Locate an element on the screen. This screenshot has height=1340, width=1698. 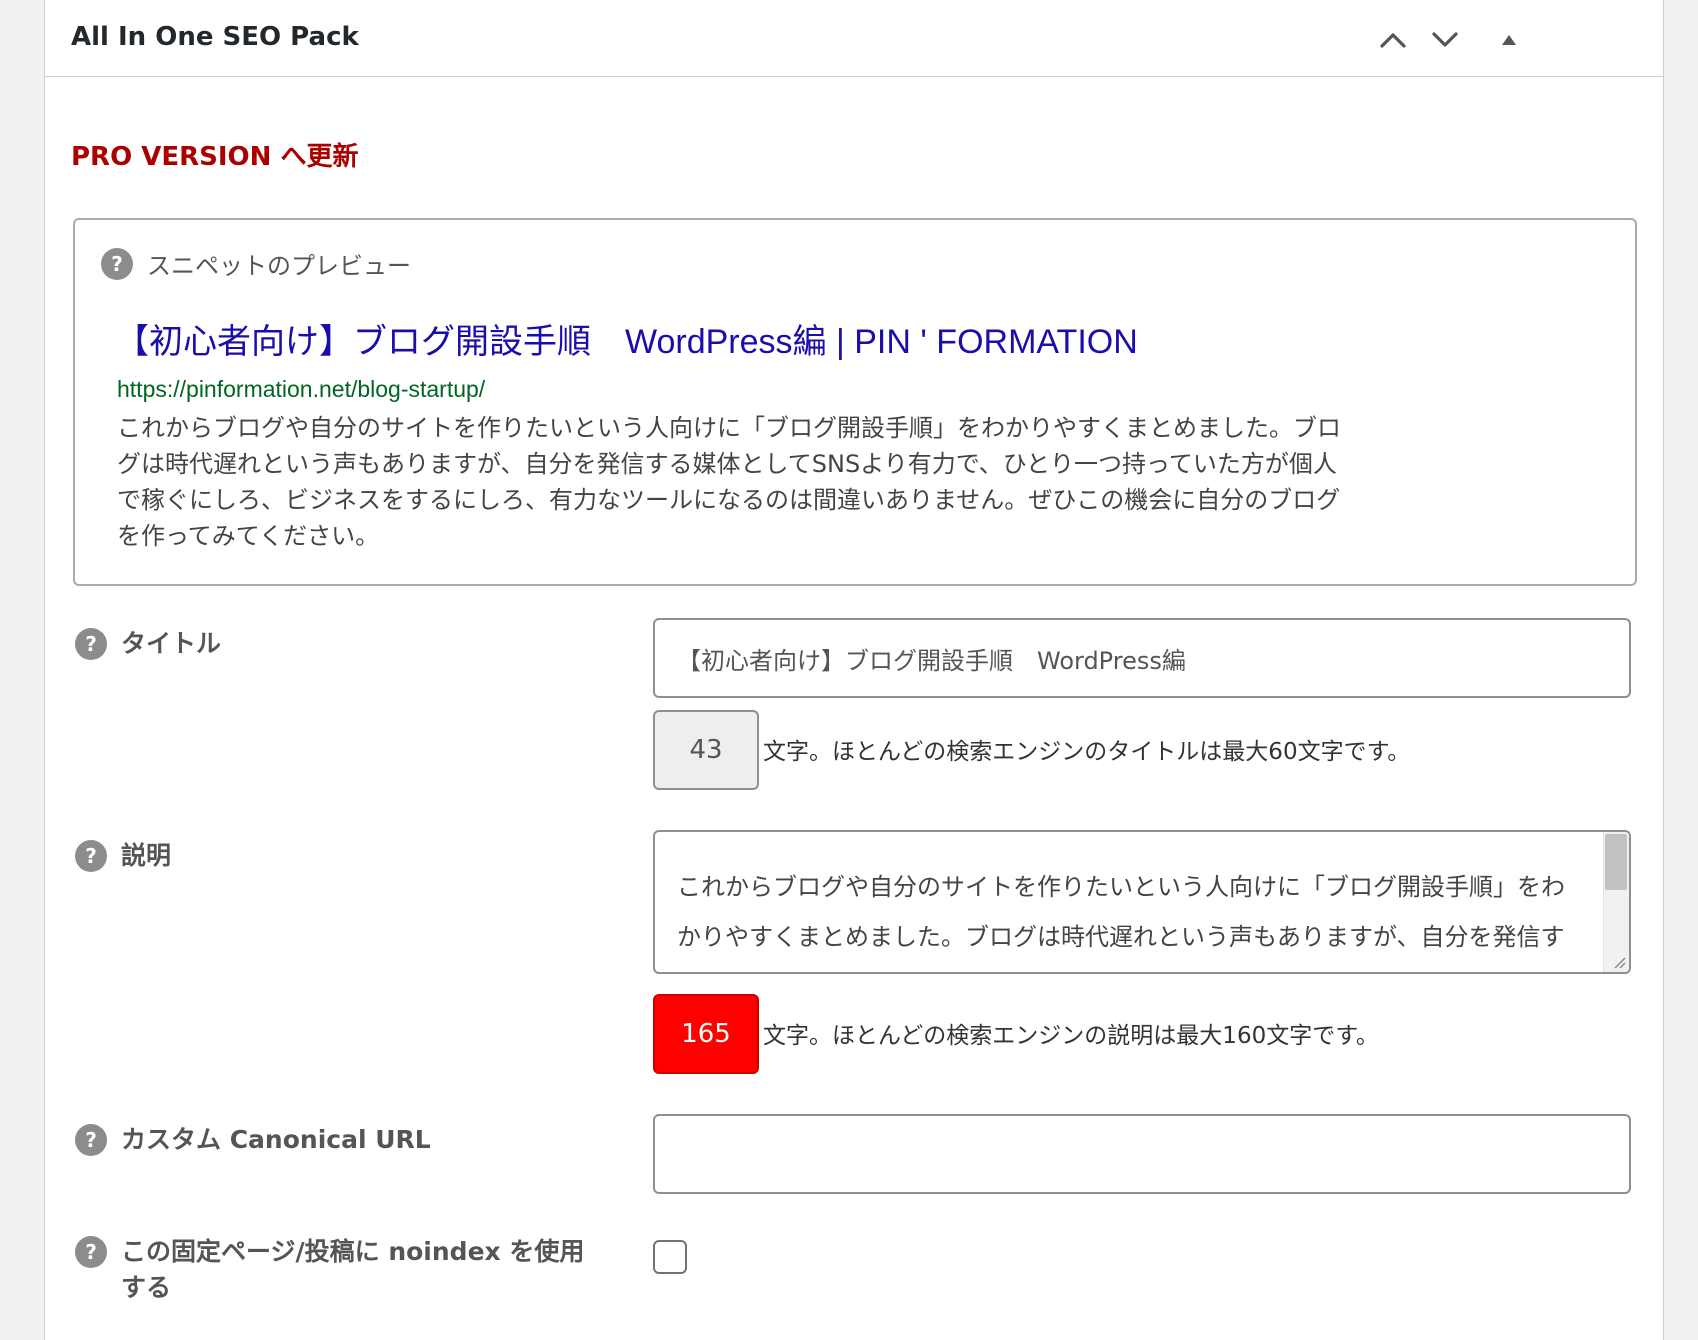
title-char-count: 43 is located at coordinates (706, 750).